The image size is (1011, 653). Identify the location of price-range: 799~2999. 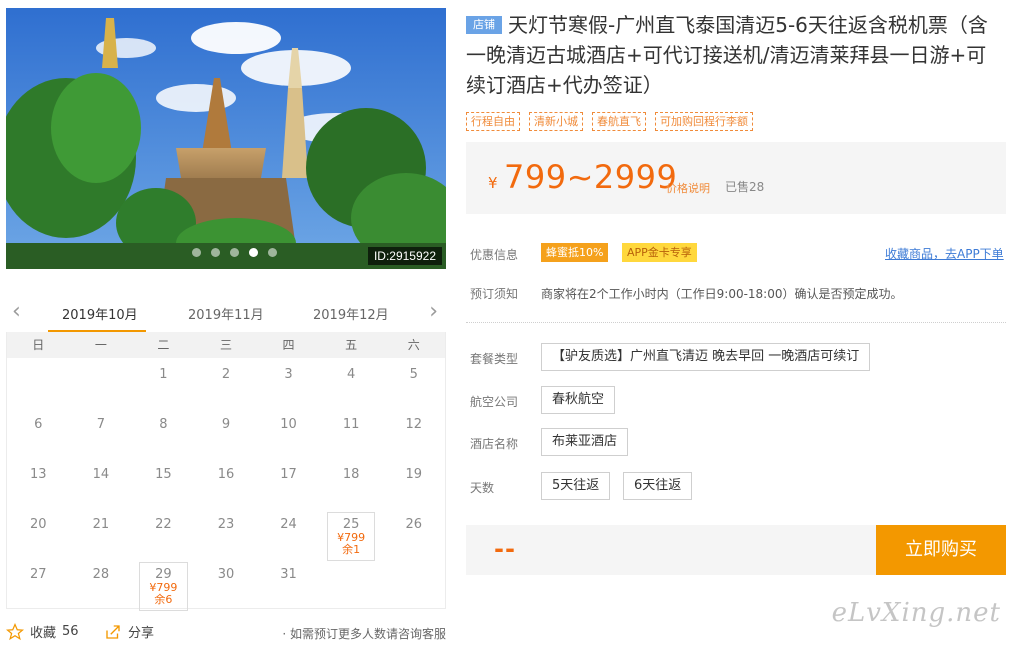
(591, 177).